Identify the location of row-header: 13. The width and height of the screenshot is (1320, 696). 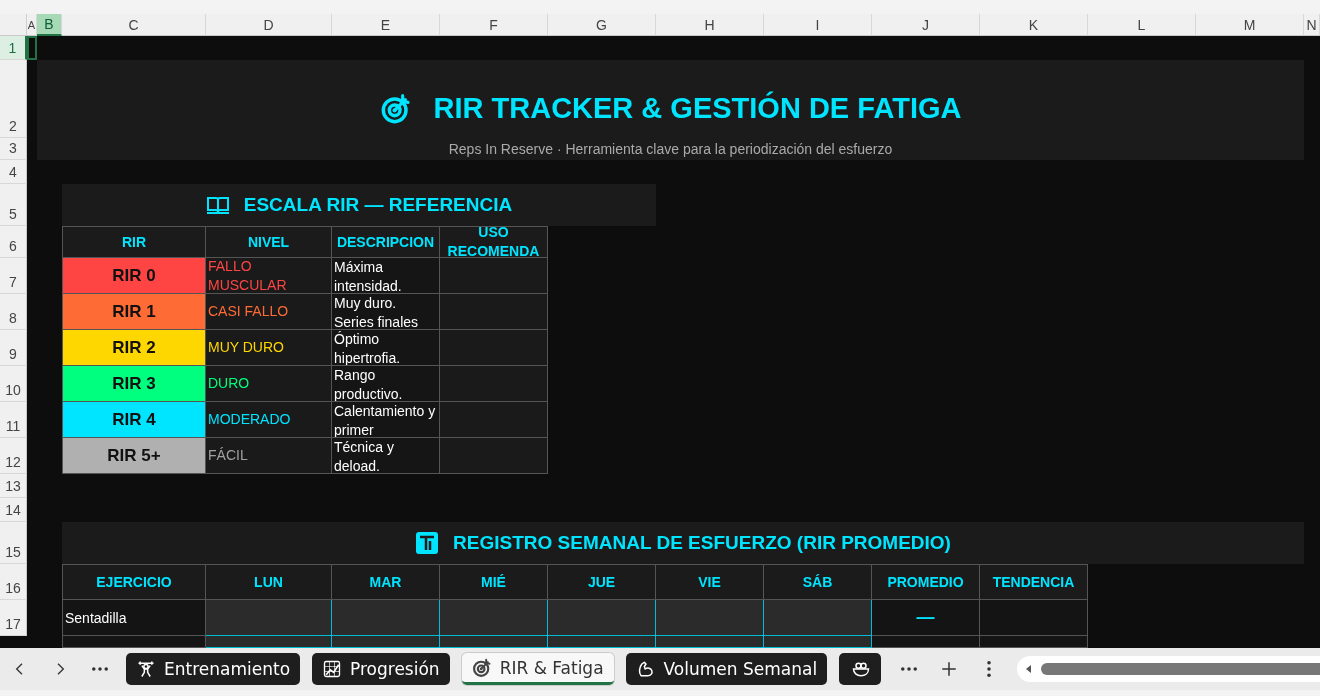
(13, 486).